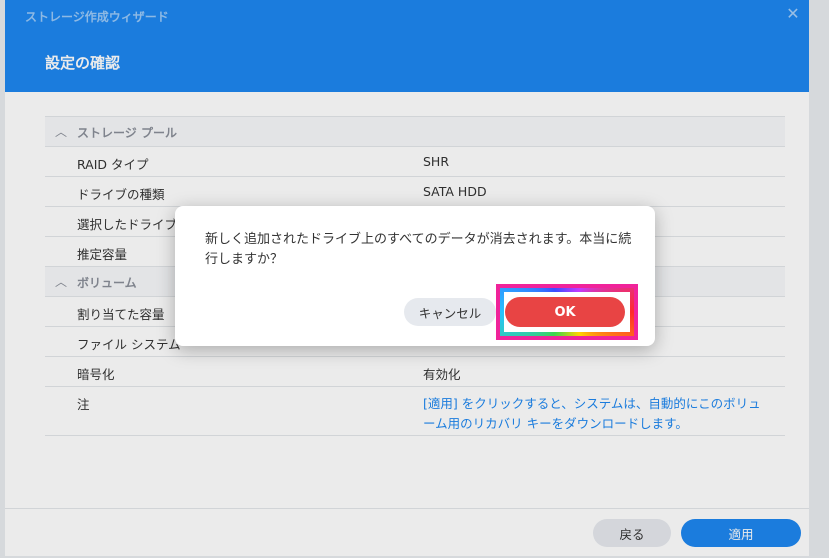  What do you see at coordinates (418, 249) in the screenshot?
I see `dialog-message: 新しく追加されたドライブ上のすべてのデータが消去されます。本当に続行しますか？` at bounding box center [418, 249].